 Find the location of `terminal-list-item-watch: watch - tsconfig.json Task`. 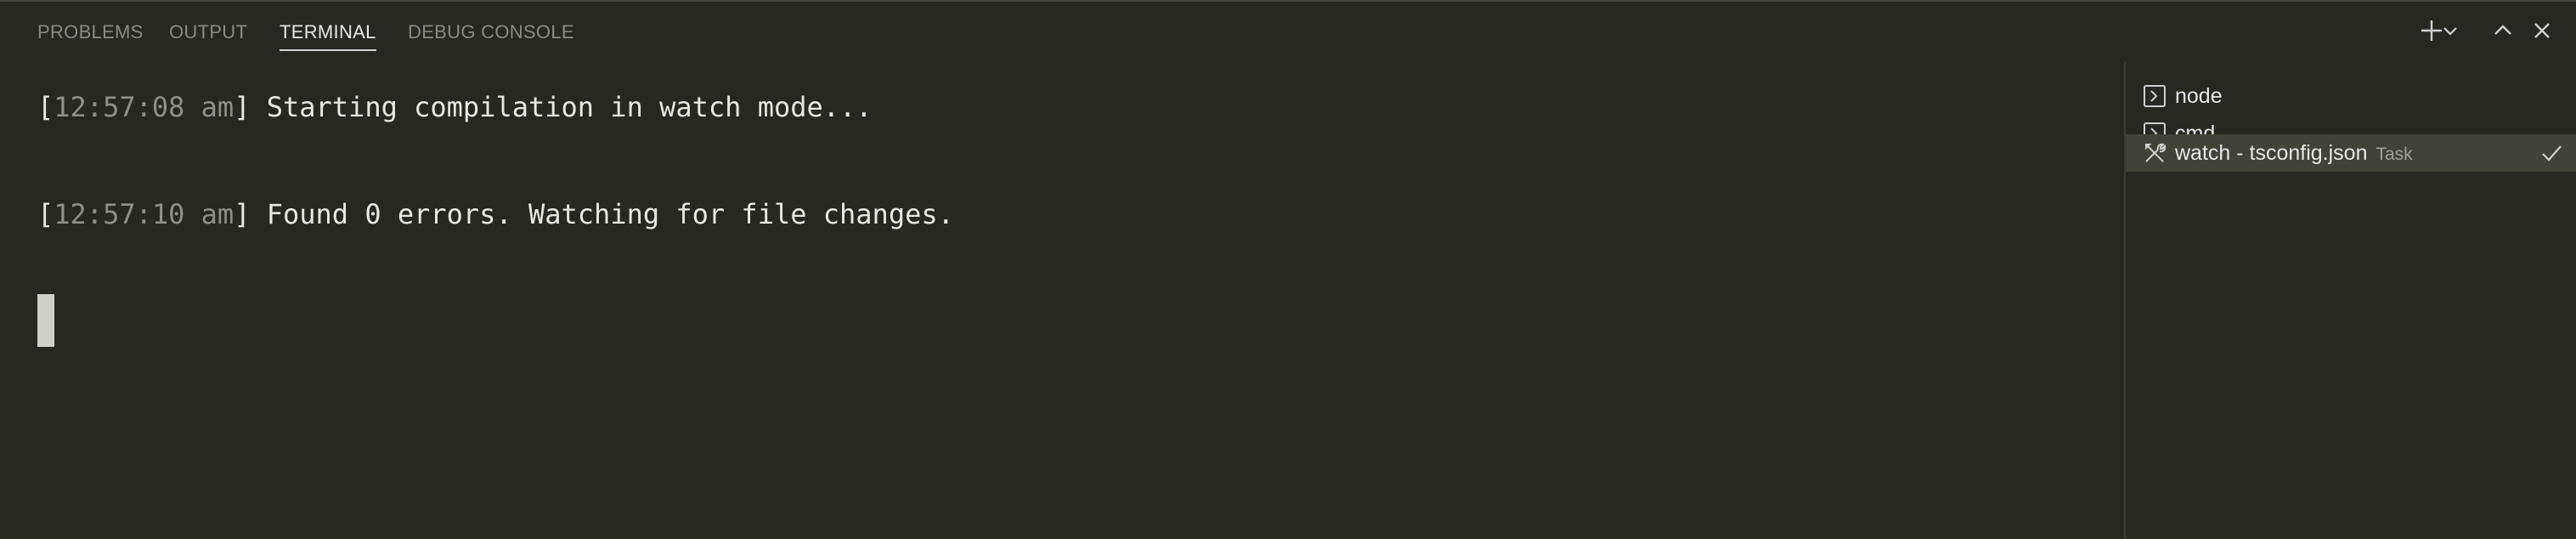

terminal-list-item-watch: watch - tsconfig.json Task is located at coordinates (2351, 153).